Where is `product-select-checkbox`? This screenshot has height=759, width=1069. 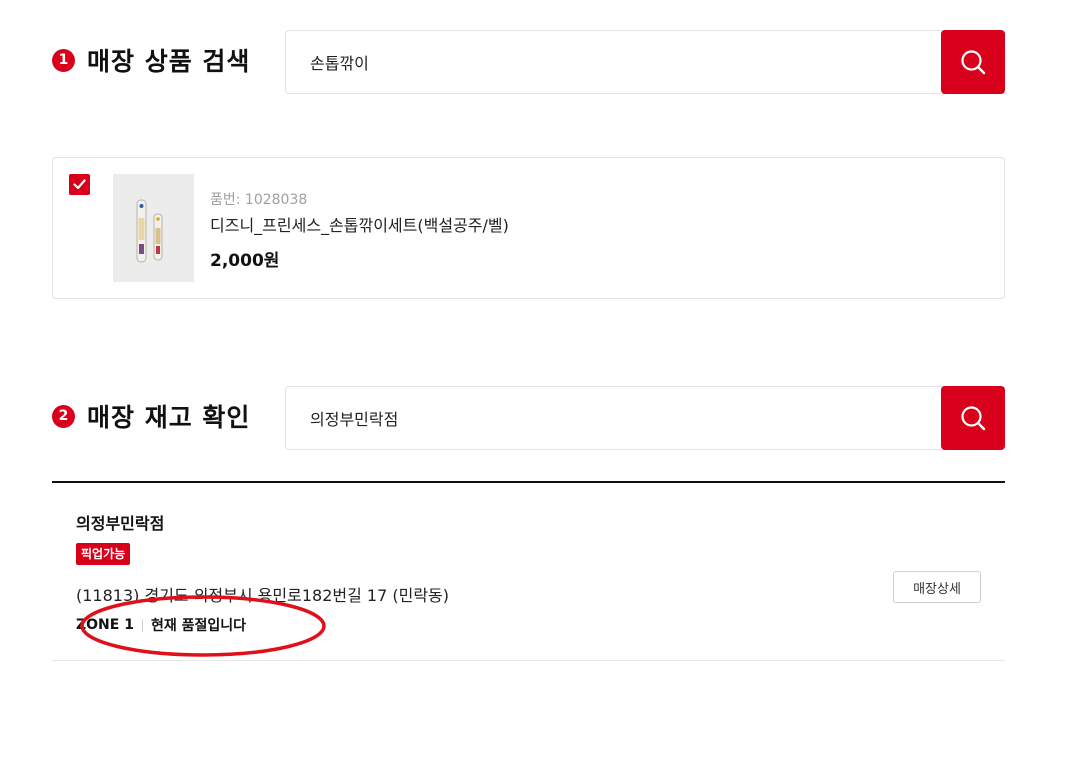
product-select-checkbox is located at coordinates (79, 184).